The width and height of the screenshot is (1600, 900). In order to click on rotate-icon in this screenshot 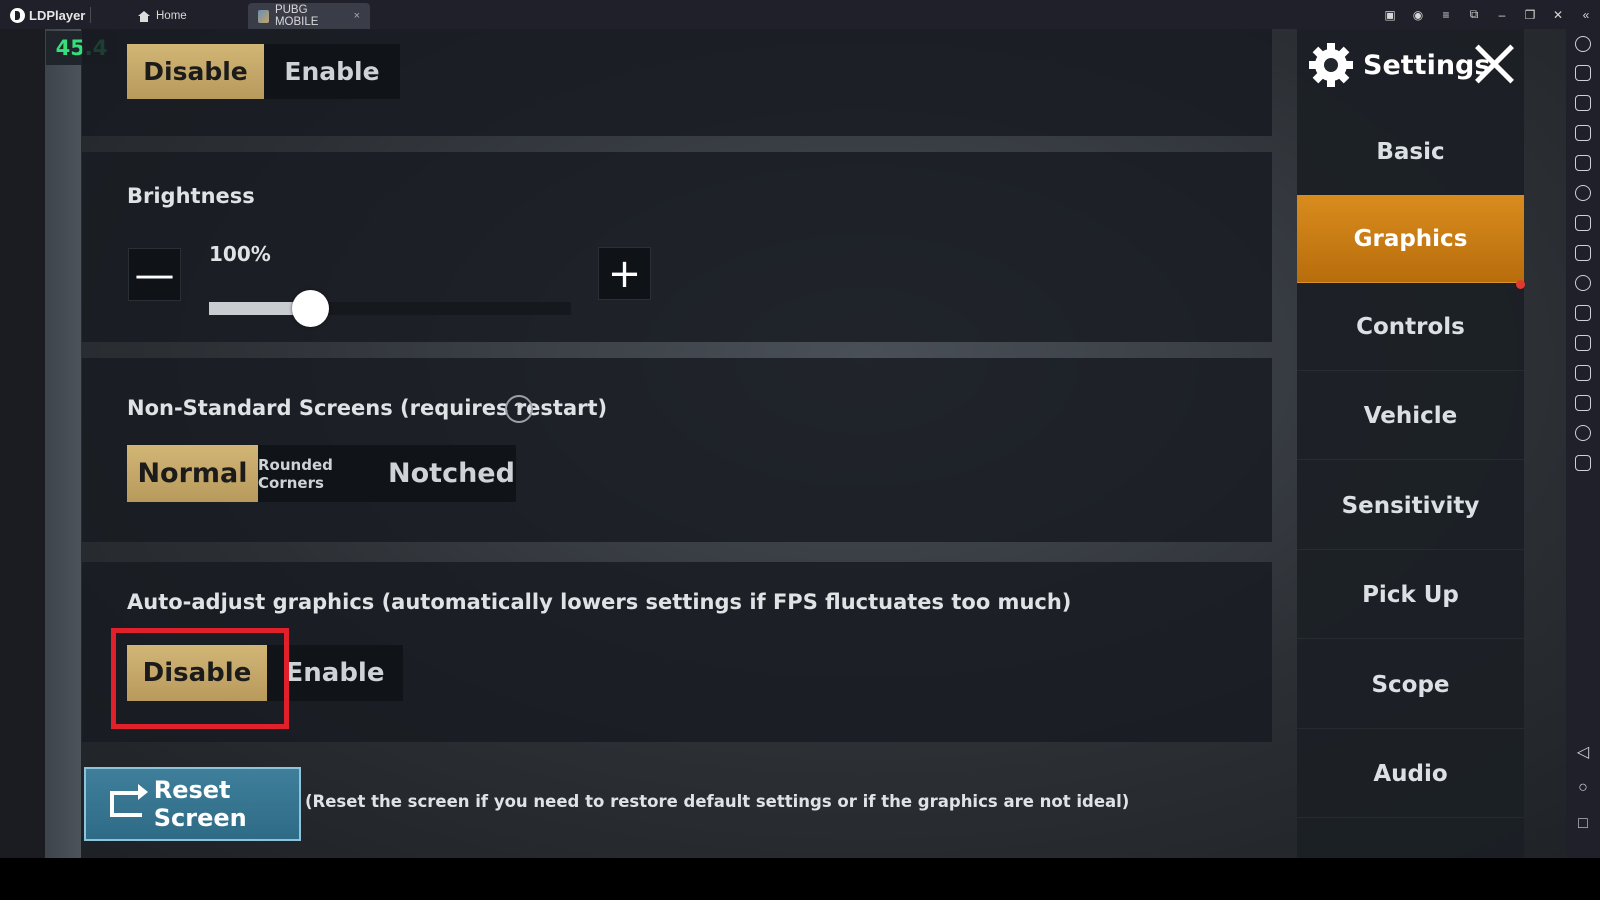, I will do `click(1583, 463)`.